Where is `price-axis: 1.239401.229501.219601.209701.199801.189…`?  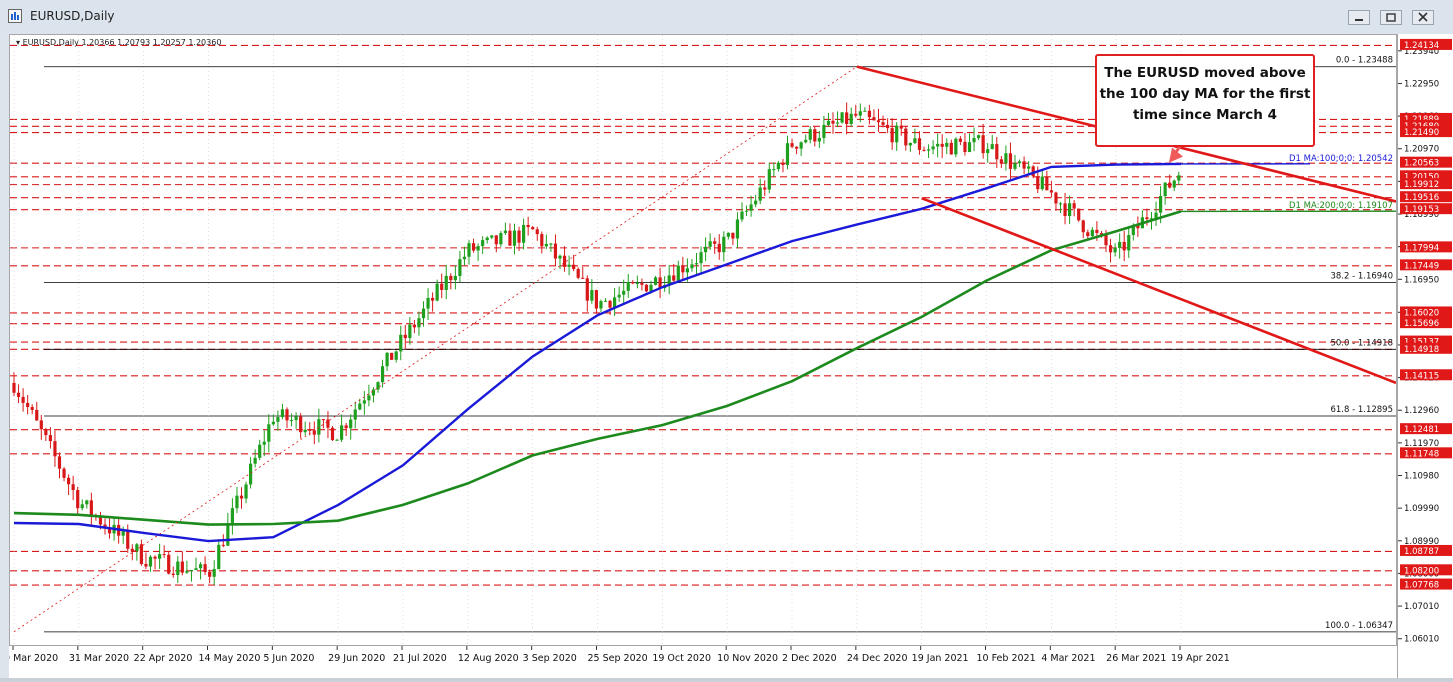 price-axis: 1.239401.229501.219601.209701.199801.189… is located at coordinates (1425, 356).